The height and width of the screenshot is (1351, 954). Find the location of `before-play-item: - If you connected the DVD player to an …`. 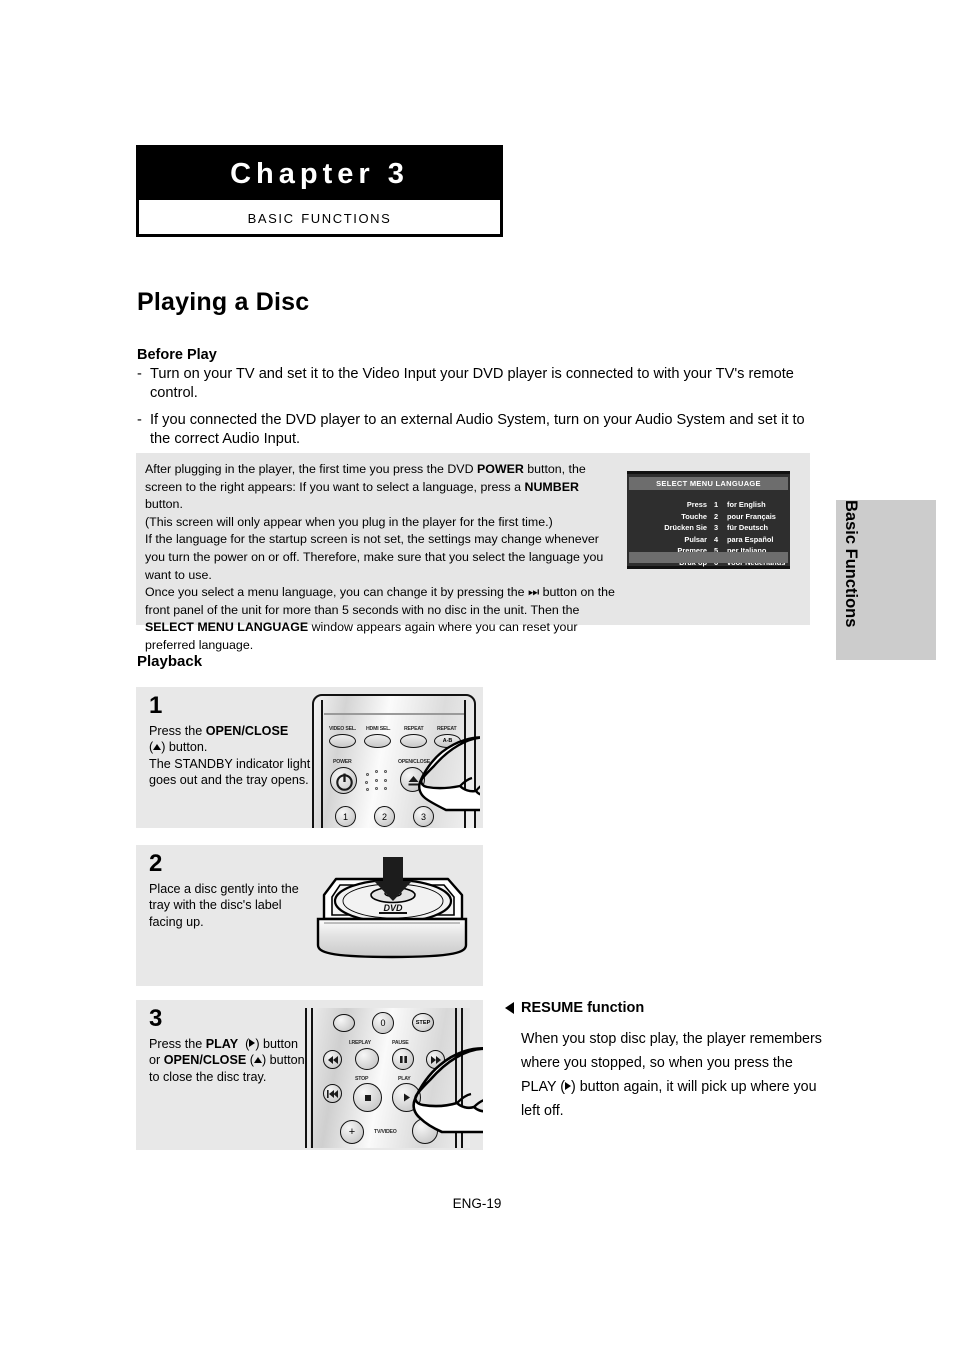

before-play-item: - If you connected the DVD player to an … is located at coordinates (476, 430).